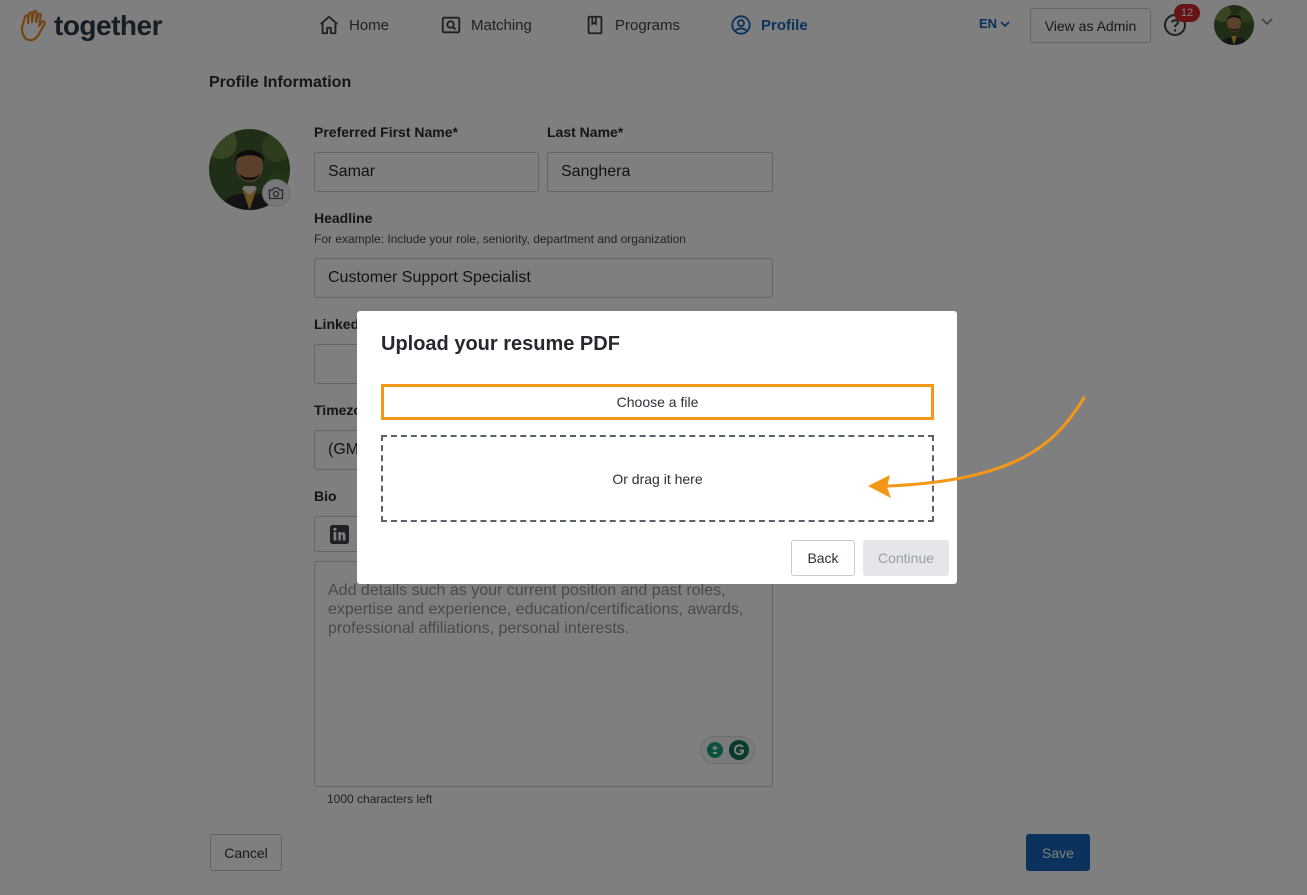 The image size is (1307, 895). I want to click on continue-button: Continue, so click(906, 558).